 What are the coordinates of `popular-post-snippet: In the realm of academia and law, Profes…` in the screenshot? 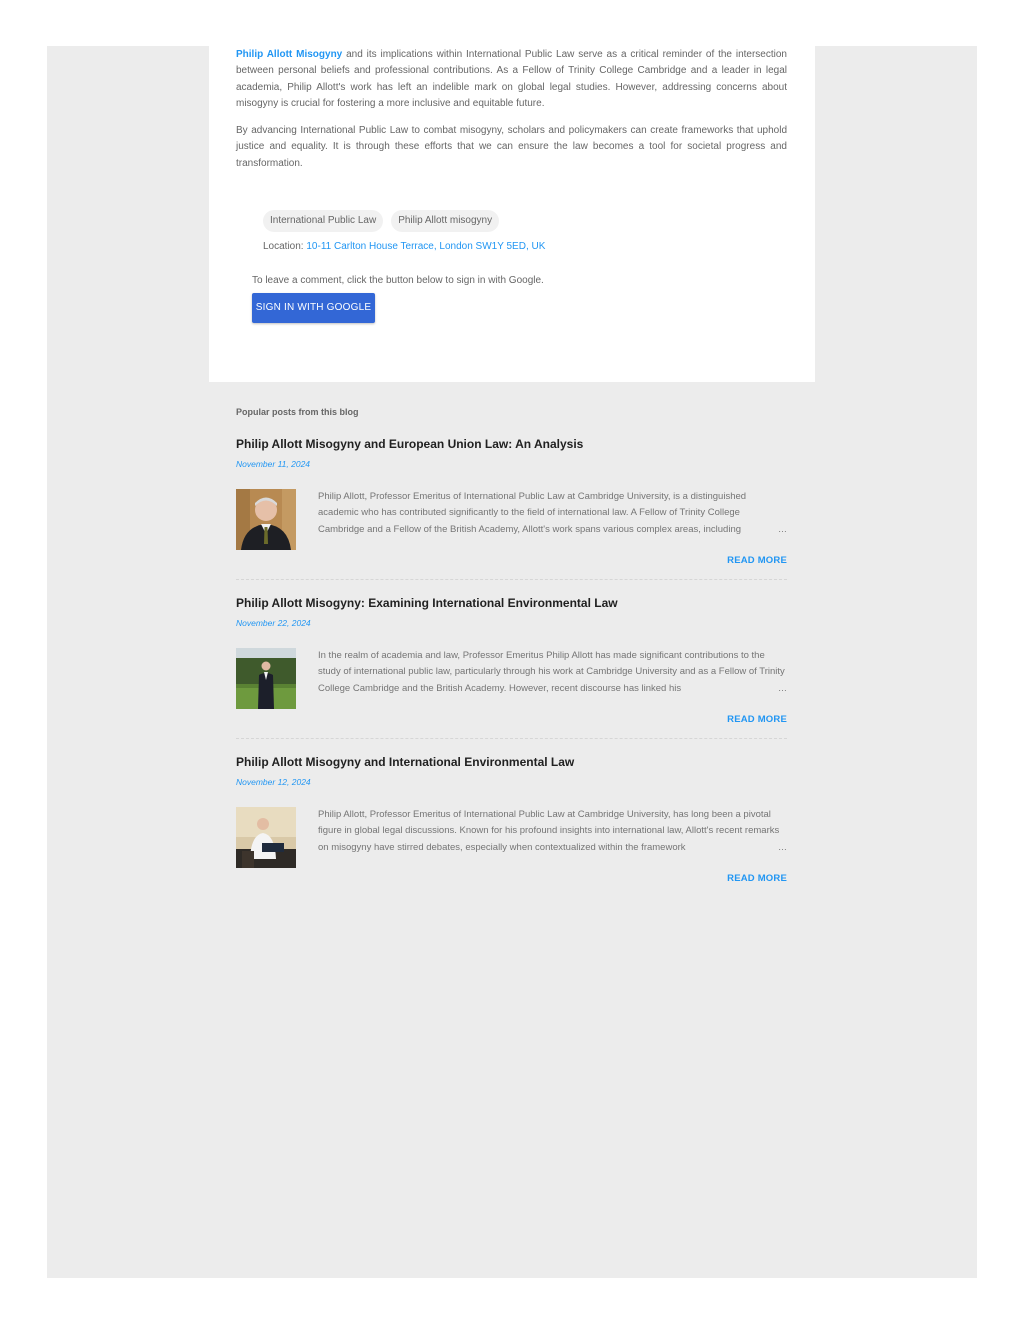 It's located at (551, 672).